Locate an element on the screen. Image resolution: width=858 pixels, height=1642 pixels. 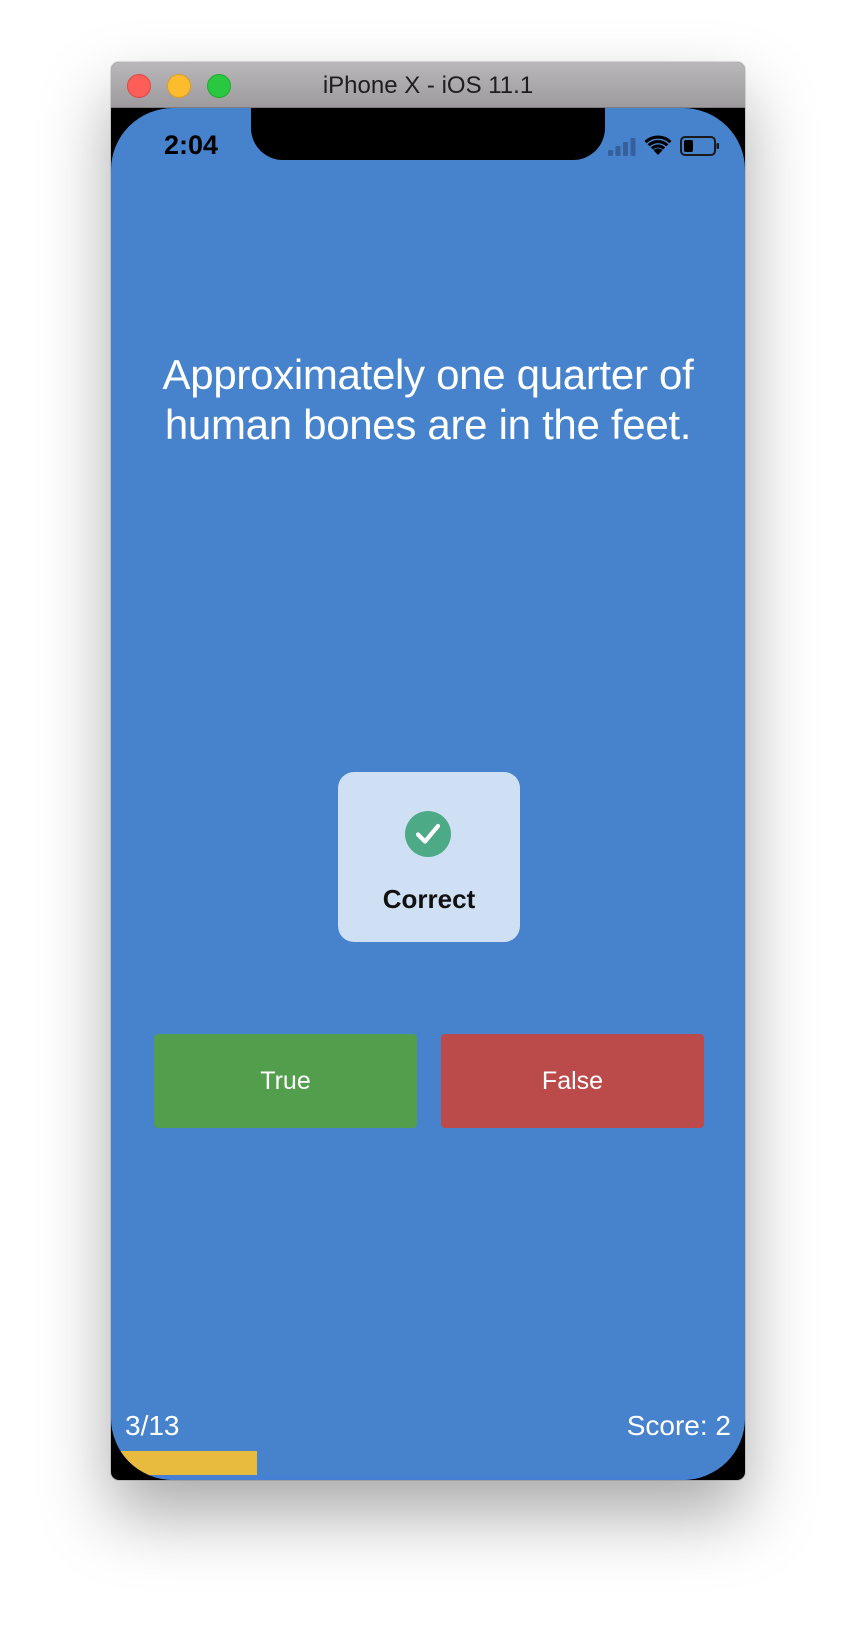
true-button: True is located at coordinates (285, 1081).